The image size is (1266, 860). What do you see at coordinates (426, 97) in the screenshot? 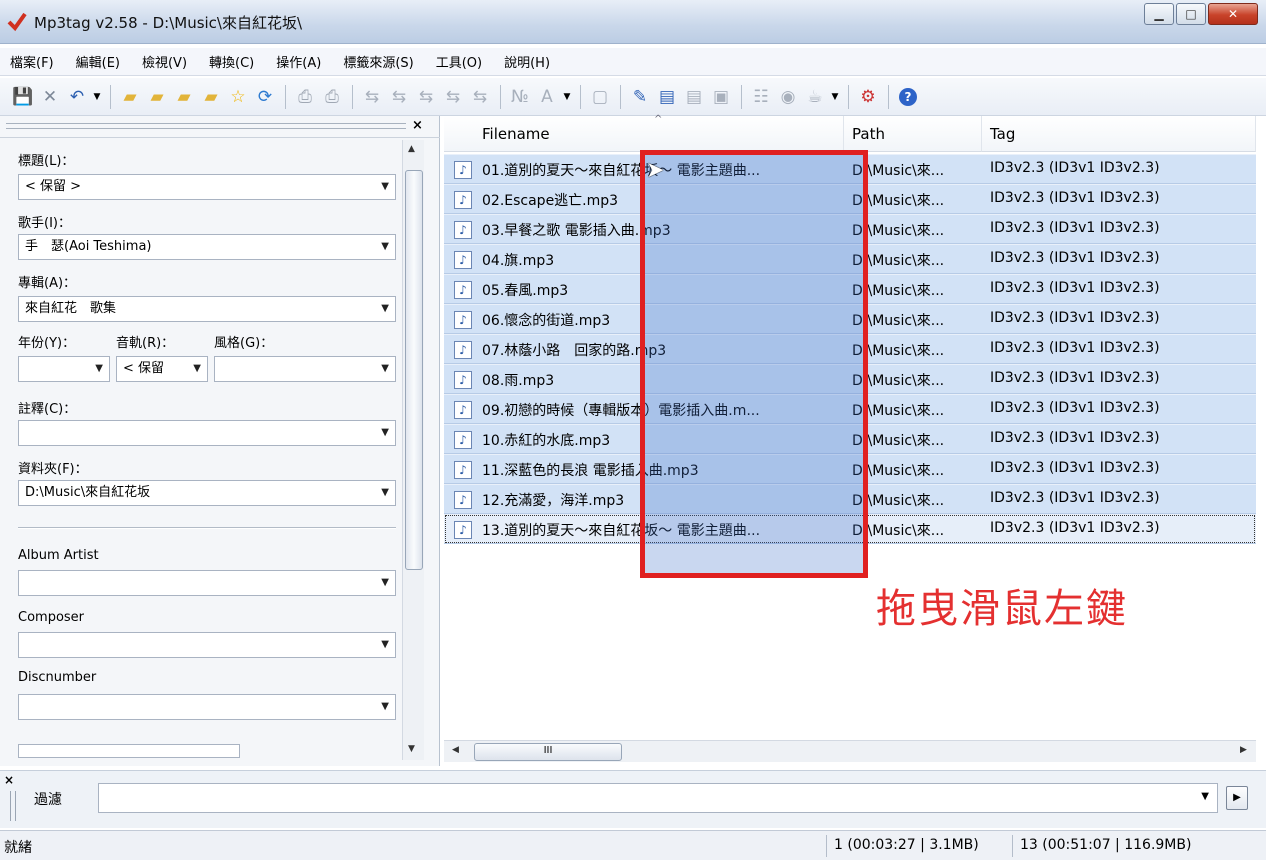
I see `filename-filename-icon: ⇆` at bounding box center [426, 97].